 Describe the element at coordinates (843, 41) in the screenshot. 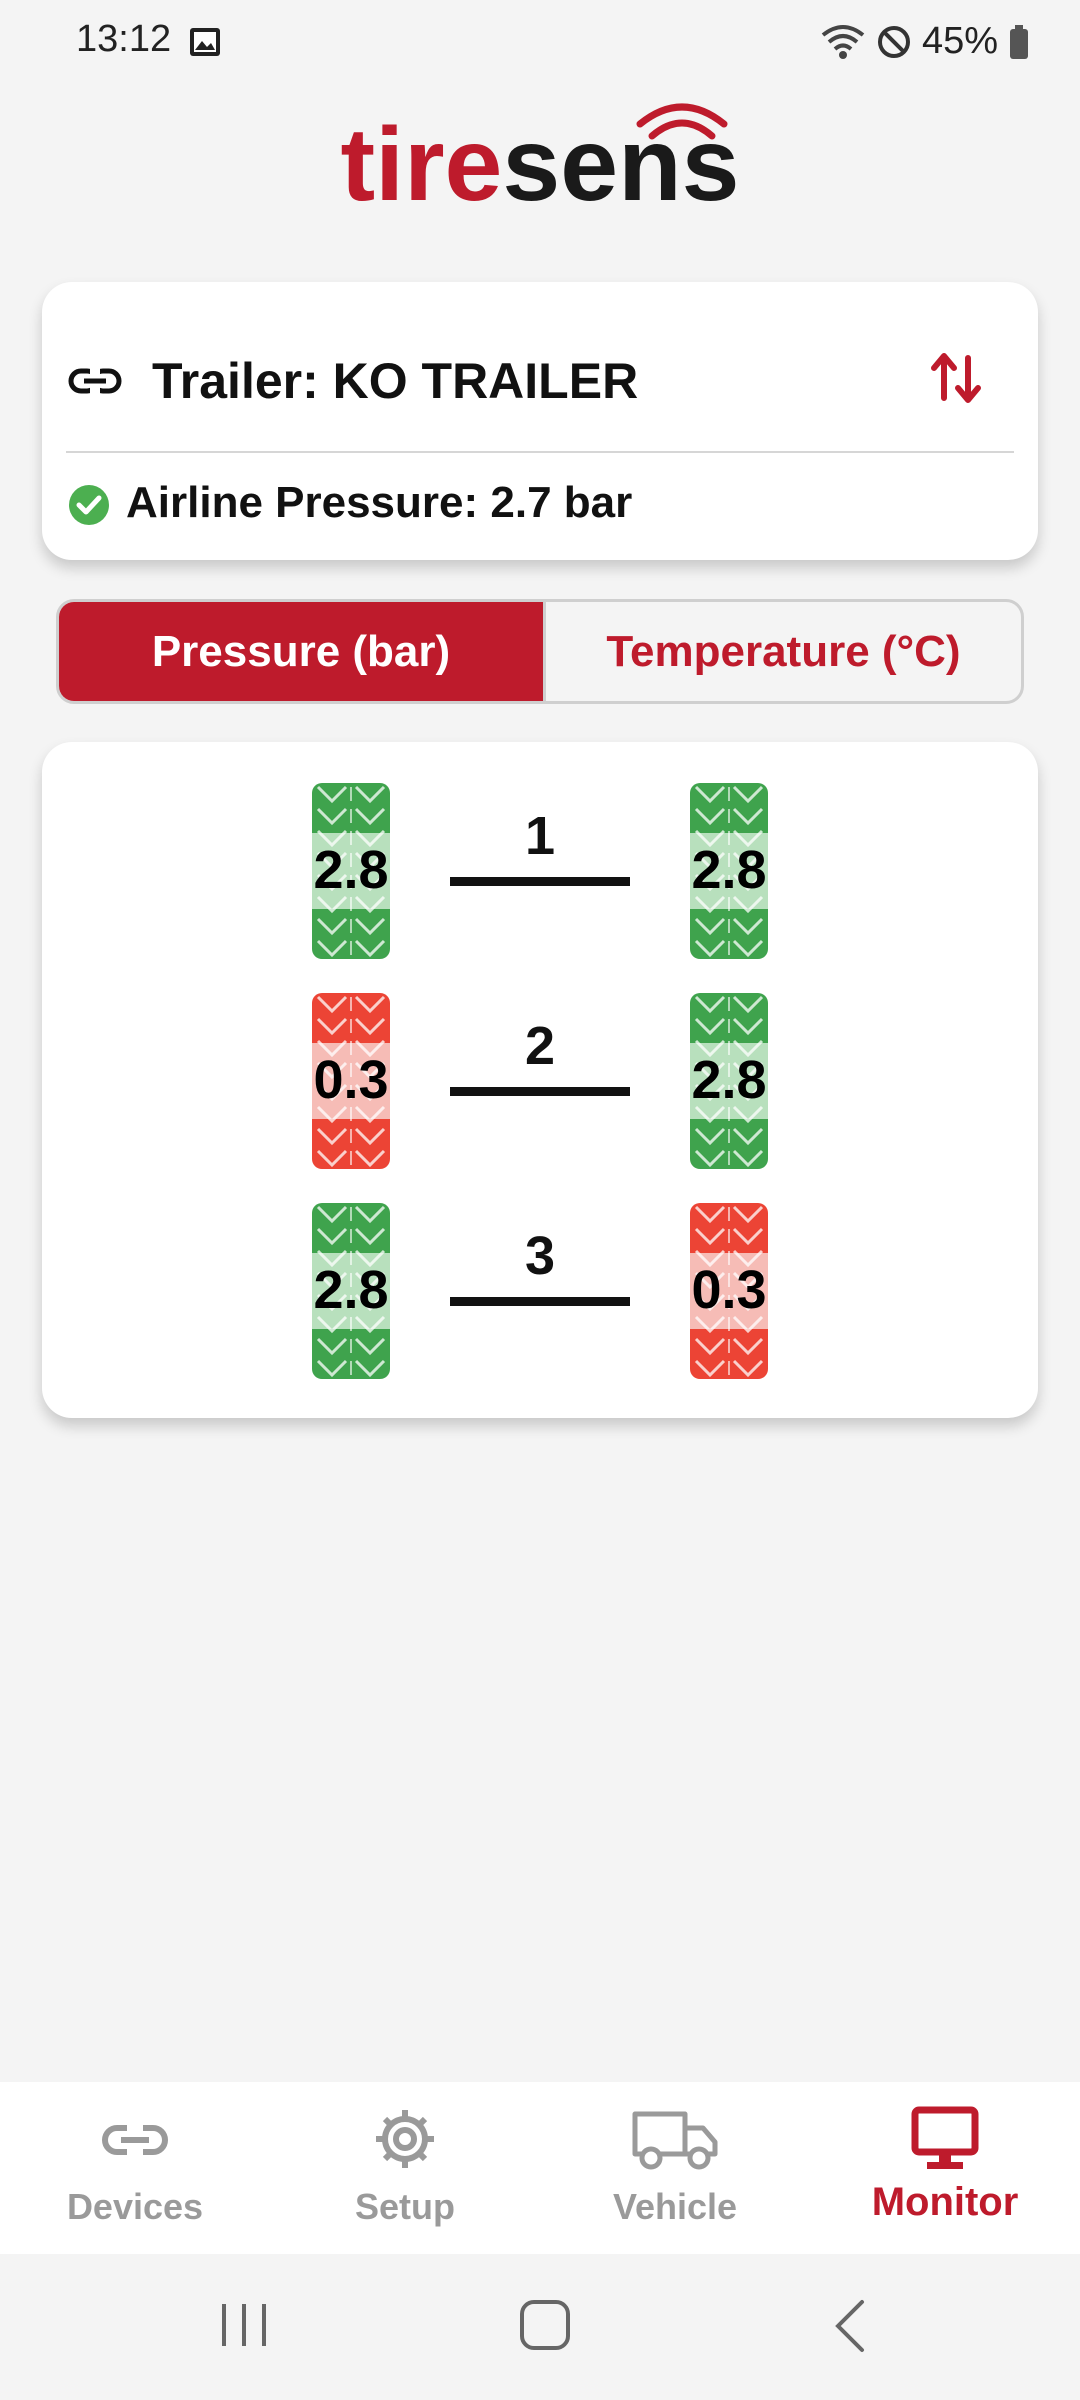

I see `wifi-icon` at that location.